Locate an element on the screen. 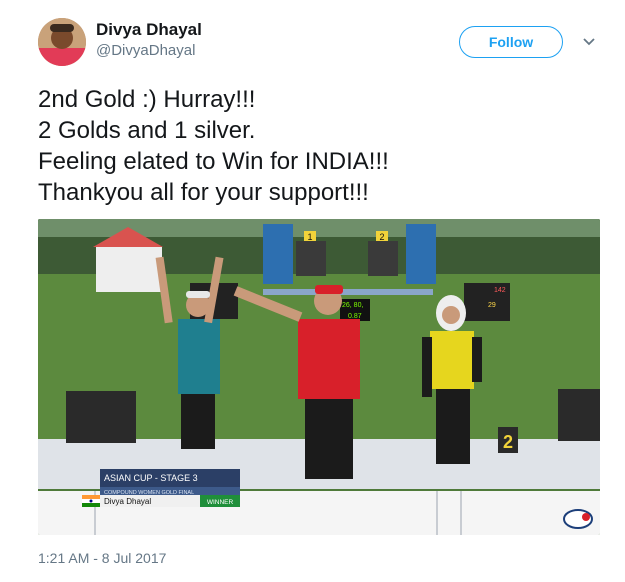  svg-text: 29 is located at coordinates (492, 305).